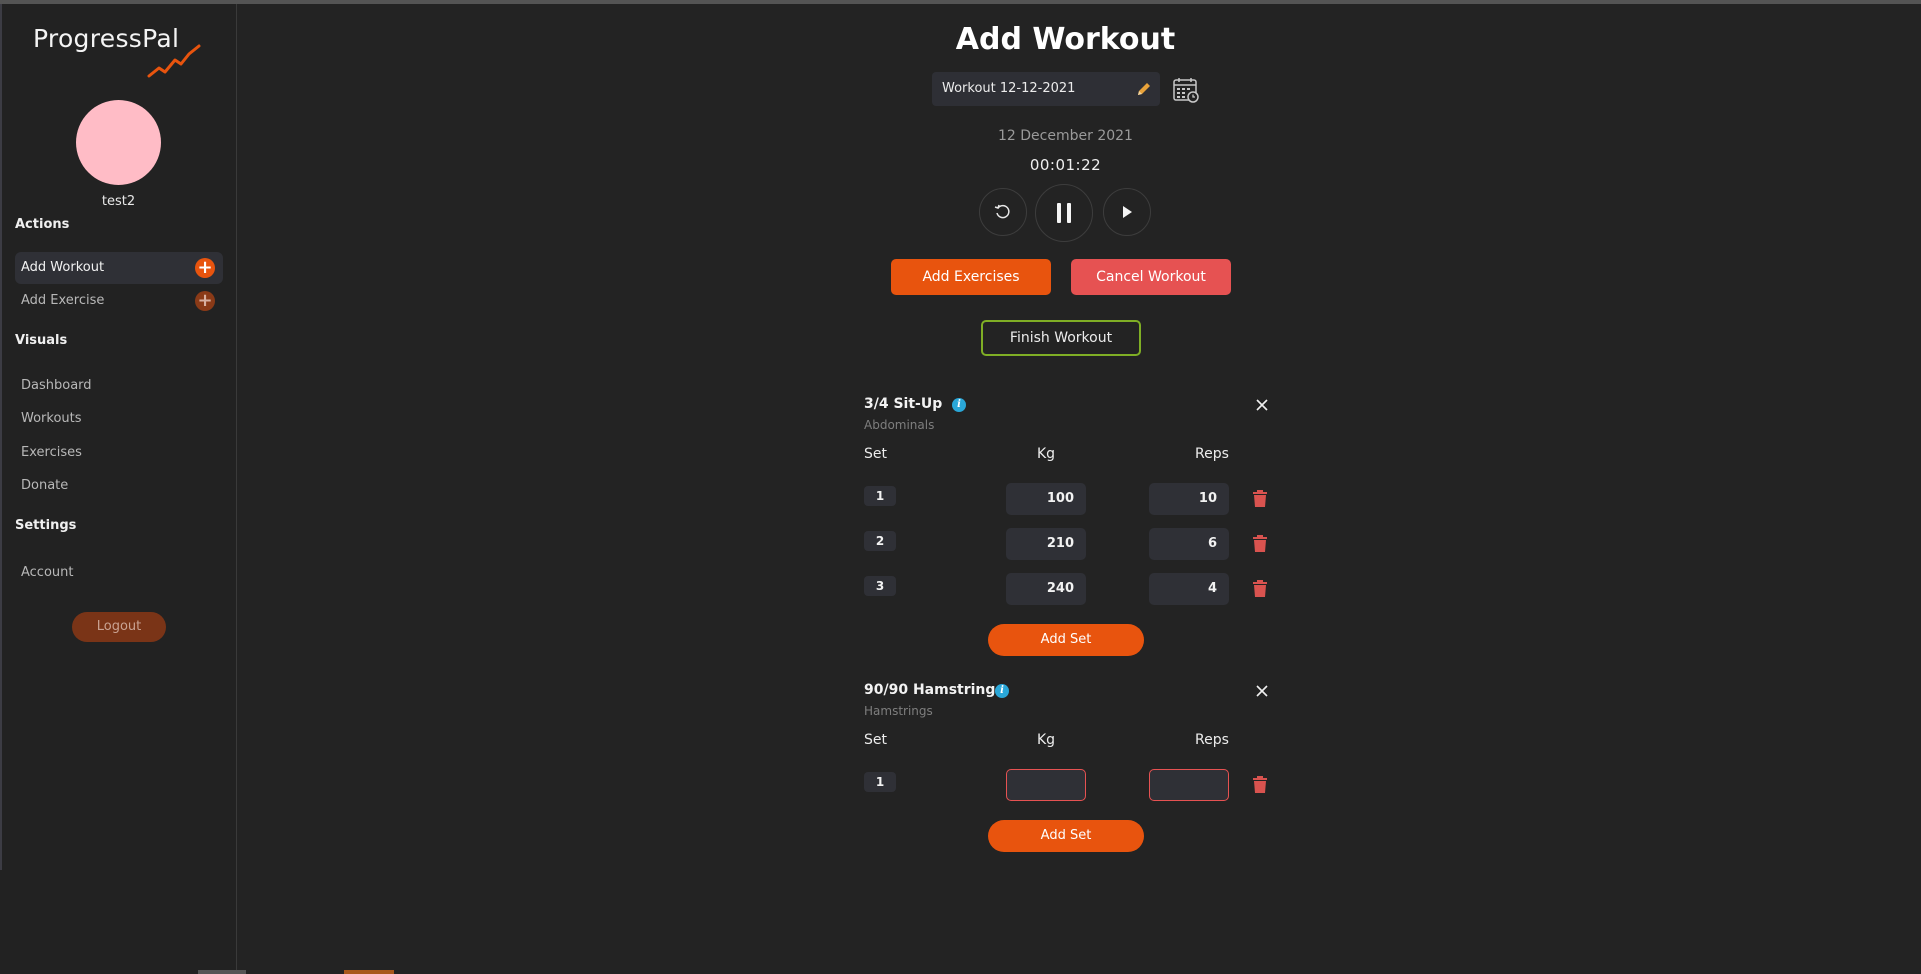 The width and height of the screenshot is (1921, 974). Describe the element at coordinates (1046, 785) in the screenshot. I see `kg-input` at that location.